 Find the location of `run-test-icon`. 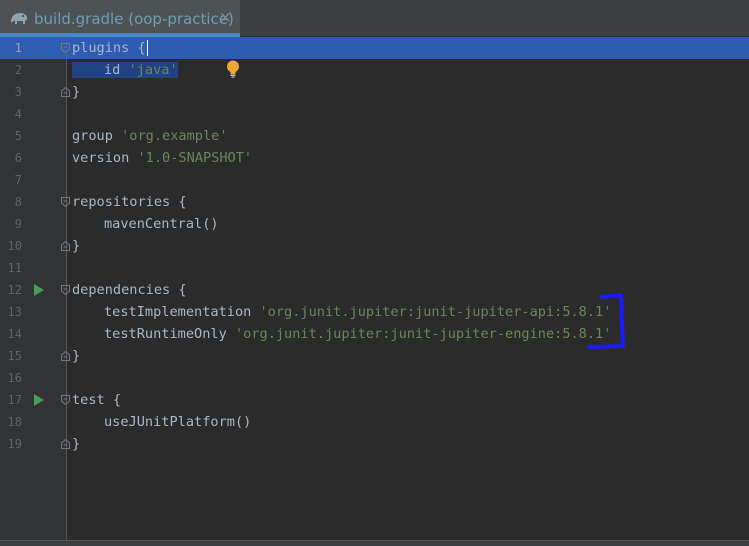

run-test-icon is located at coordinates (39, 400).